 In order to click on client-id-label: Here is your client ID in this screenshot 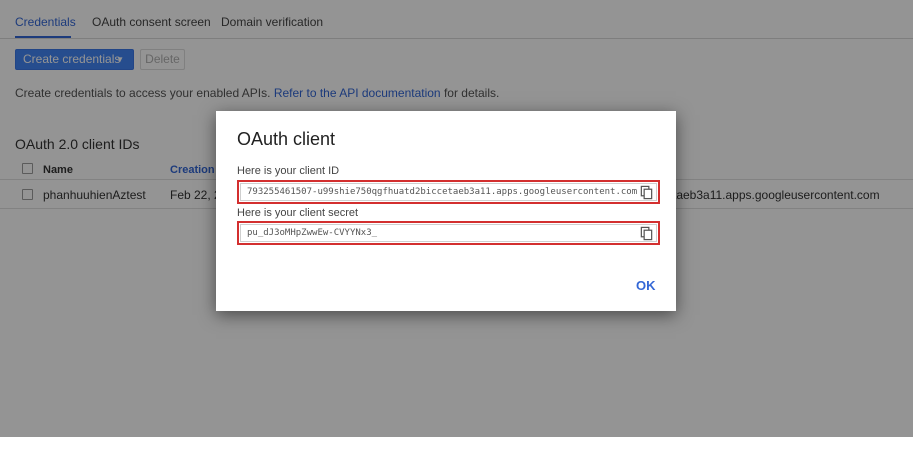, I will do `click(288, 171)`.